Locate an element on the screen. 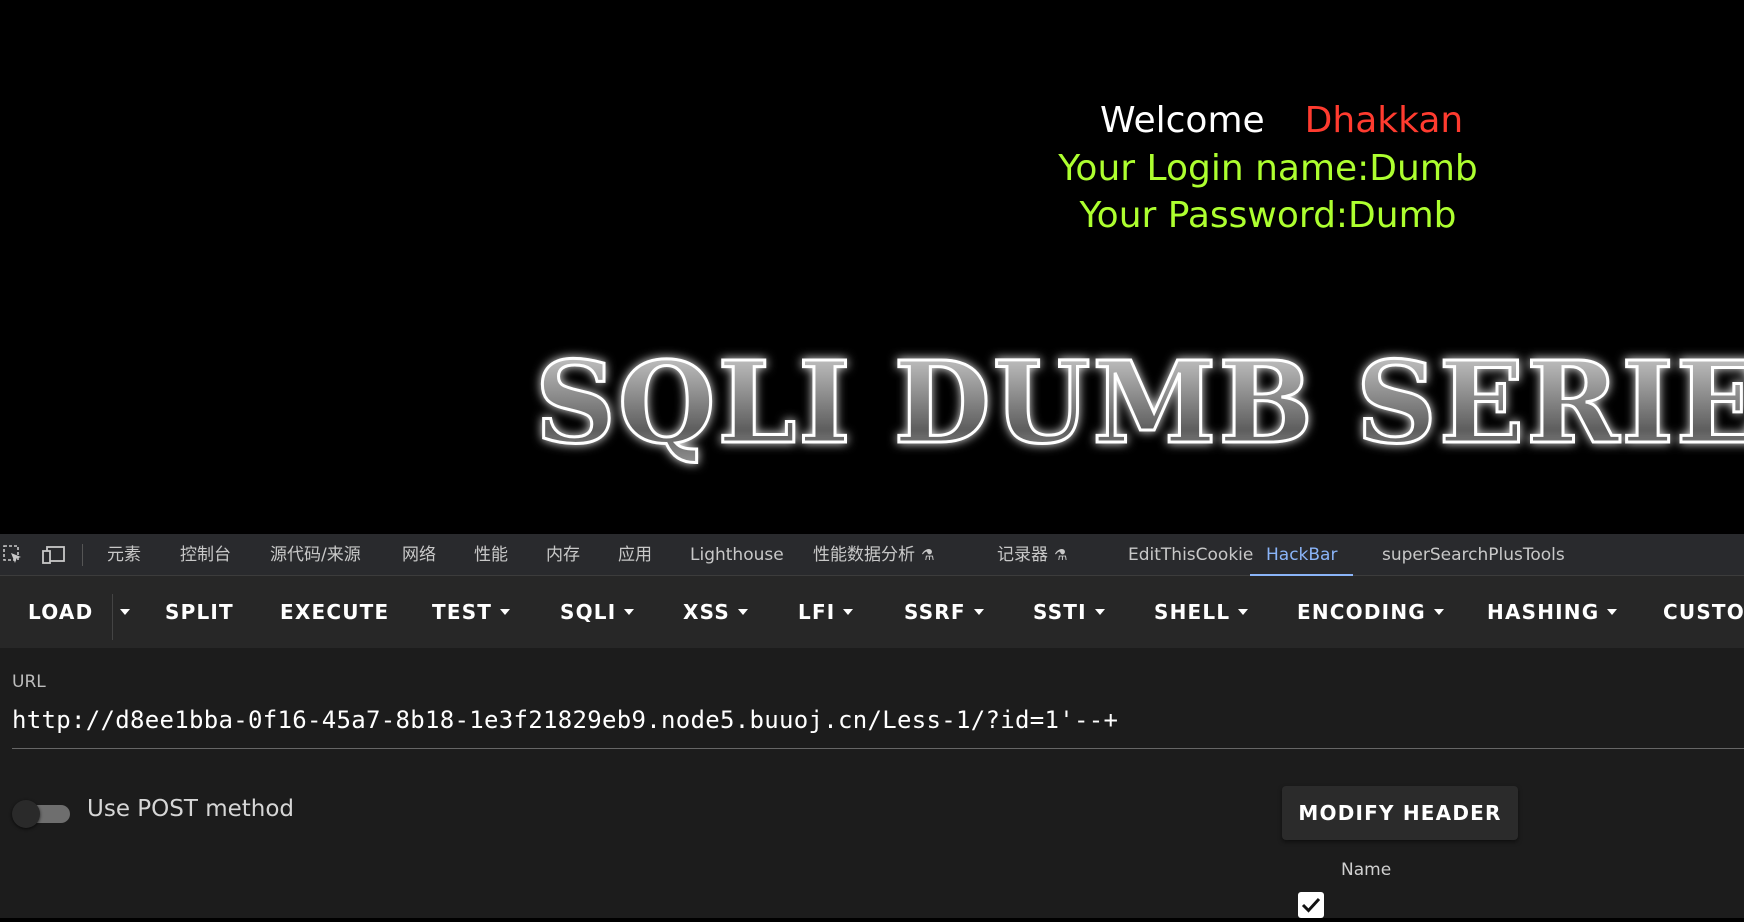  inspect-element-icon is located at coordinates (13, 555).